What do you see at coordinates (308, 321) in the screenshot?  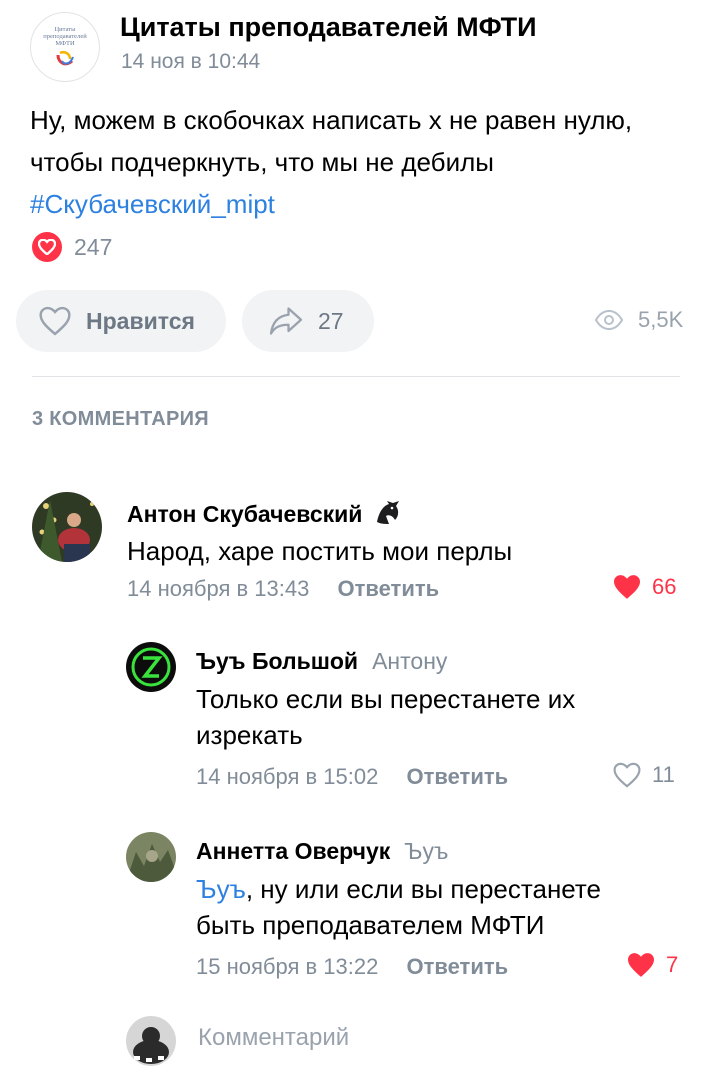 I see `share-button: 27` at bounding box center [308, 321].